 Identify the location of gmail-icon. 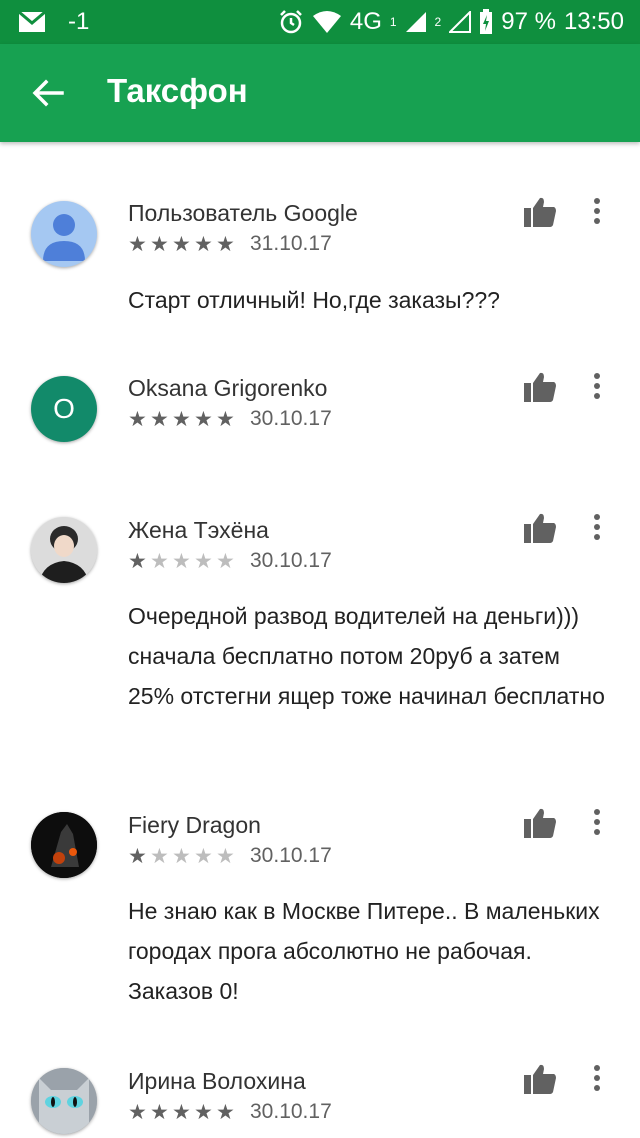
(32, 21).